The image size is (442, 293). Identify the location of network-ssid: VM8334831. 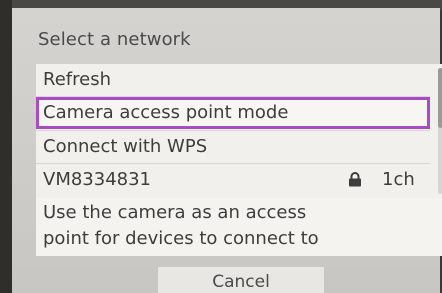
(97, 179).